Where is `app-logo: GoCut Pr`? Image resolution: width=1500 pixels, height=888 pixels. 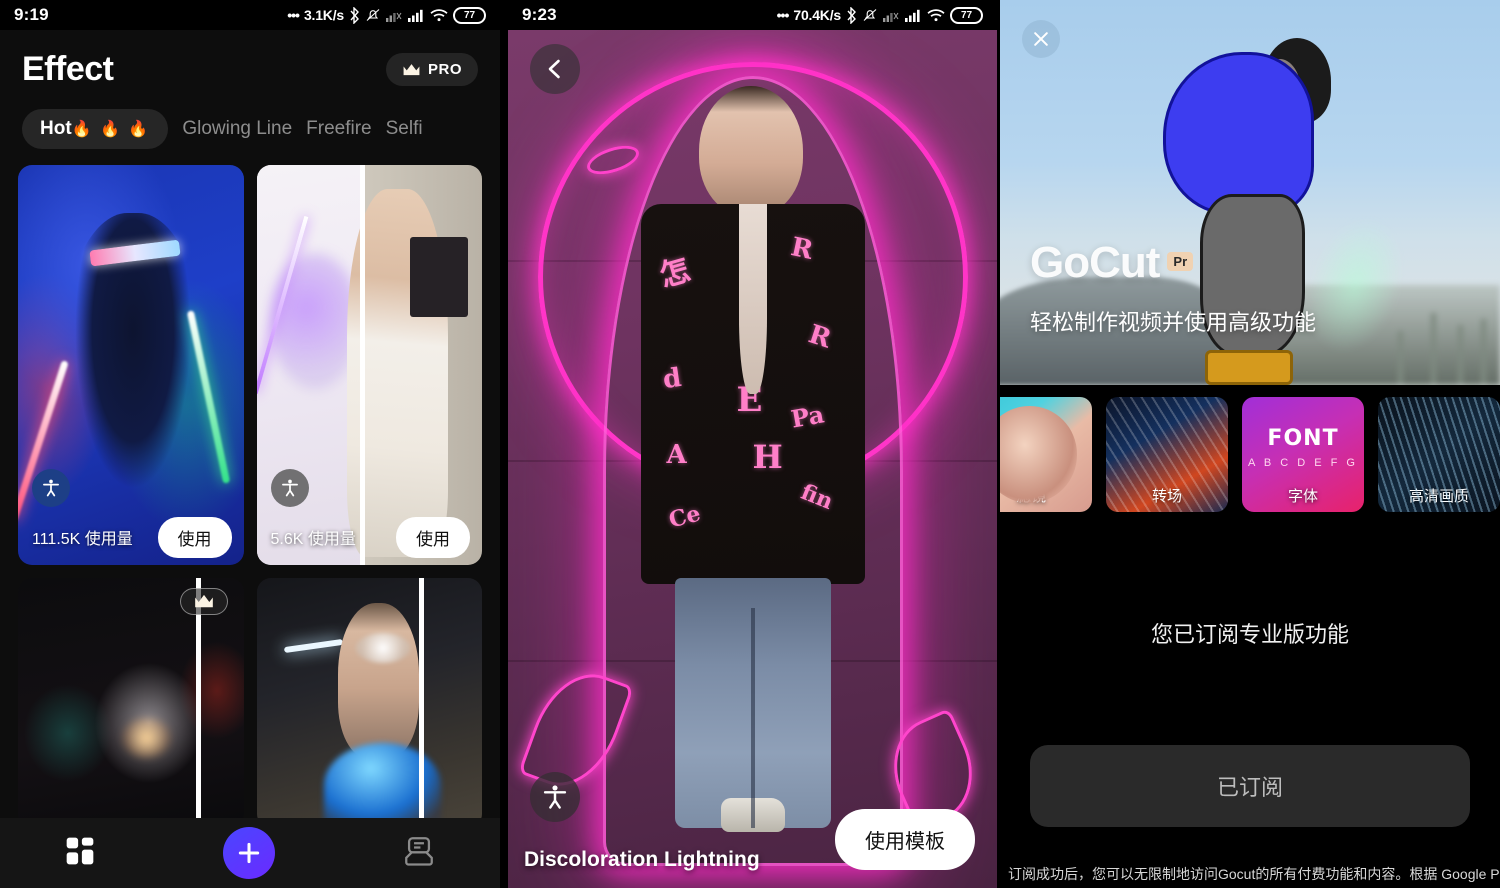
app-logo: GoCut Pr is located at coordinates (1112, 263).